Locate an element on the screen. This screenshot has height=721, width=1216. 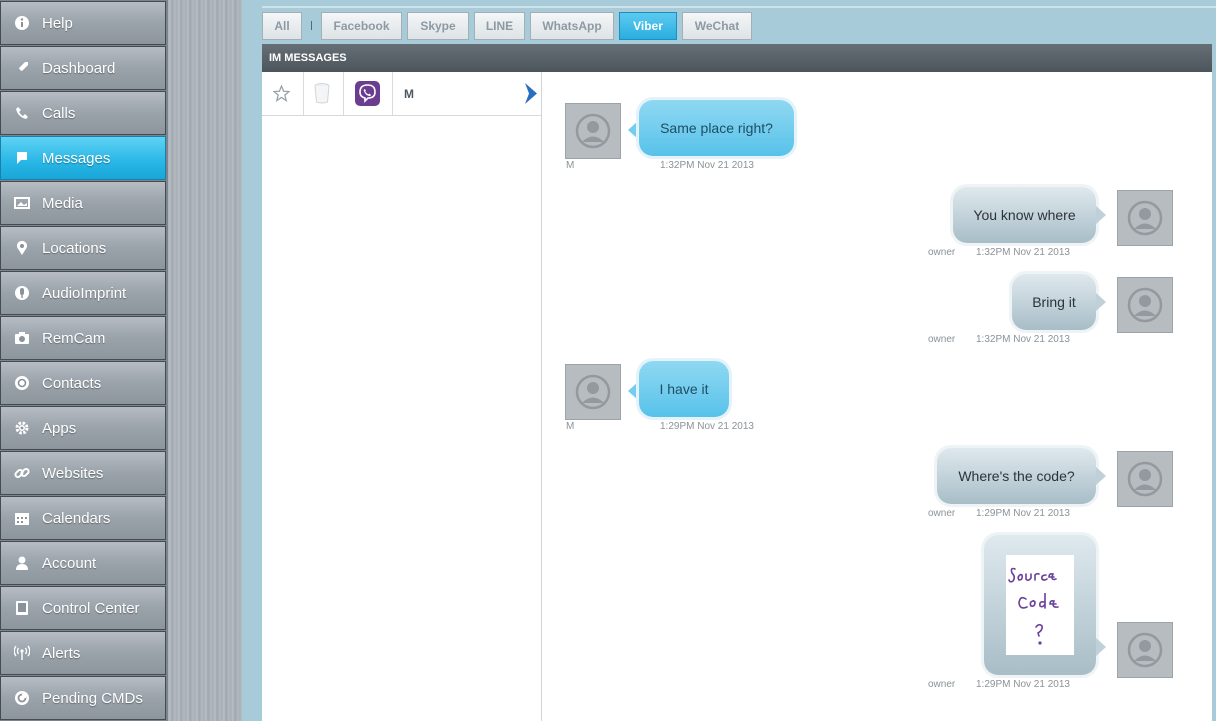
sidebar-item-pending-cmds: Pending CMDs is located at coordinates (83, 698).